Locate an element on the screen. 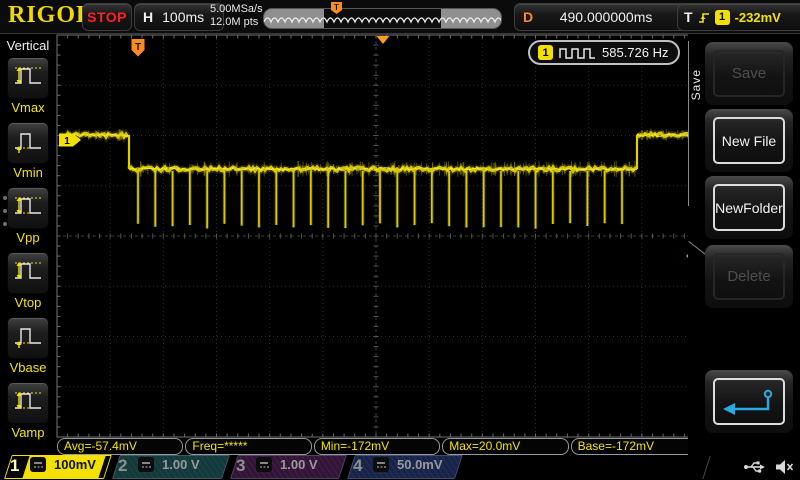 The width and height of the screenshot is (800, 480). freq-counter-badge: 1 585.726 Hz is located at coordinates (604, 52).